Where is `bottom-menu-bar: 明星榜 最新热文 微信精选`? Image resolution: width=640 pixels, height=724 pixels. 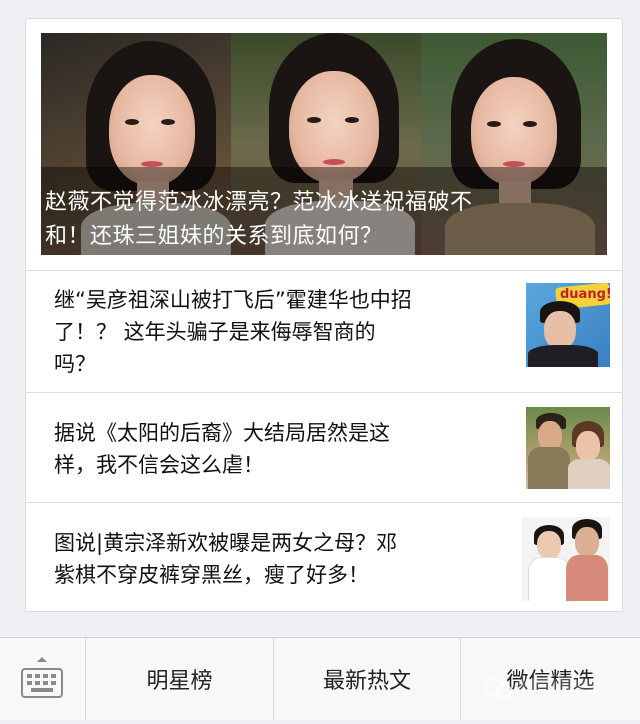
bottom-menu-bar: 明星榜 最新热文 微信精选 is located at coordinates (320, 678).